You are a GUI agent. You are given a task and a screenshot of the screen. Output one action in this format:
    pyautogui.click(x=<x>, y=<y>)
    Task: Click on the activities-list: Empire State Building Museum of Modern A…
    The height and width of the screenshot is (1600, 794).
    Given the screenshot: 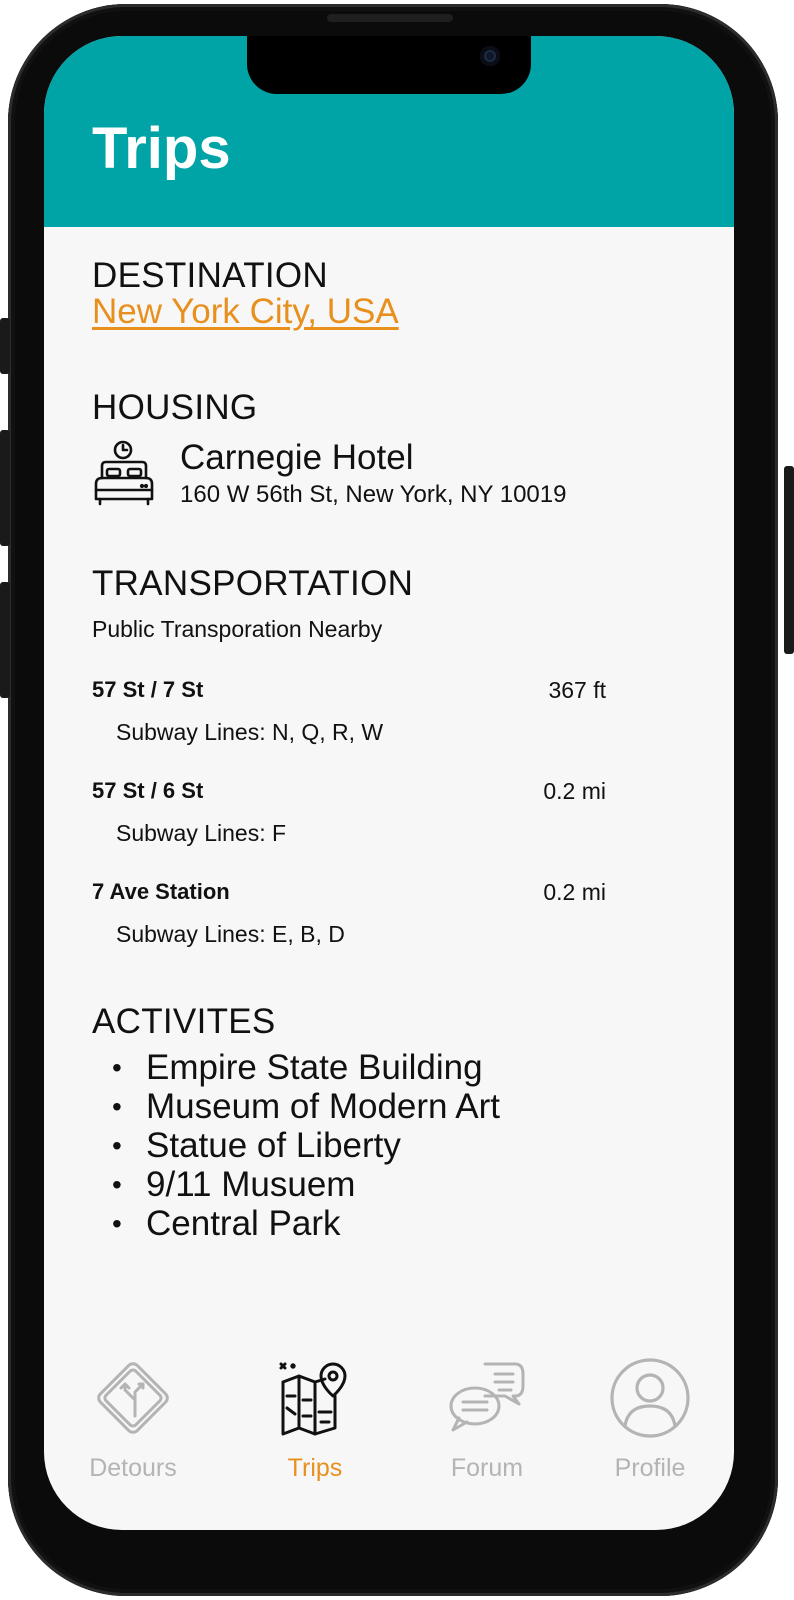 What is the action you would take?
    pyautogui.click(x=306, y=1145)
    